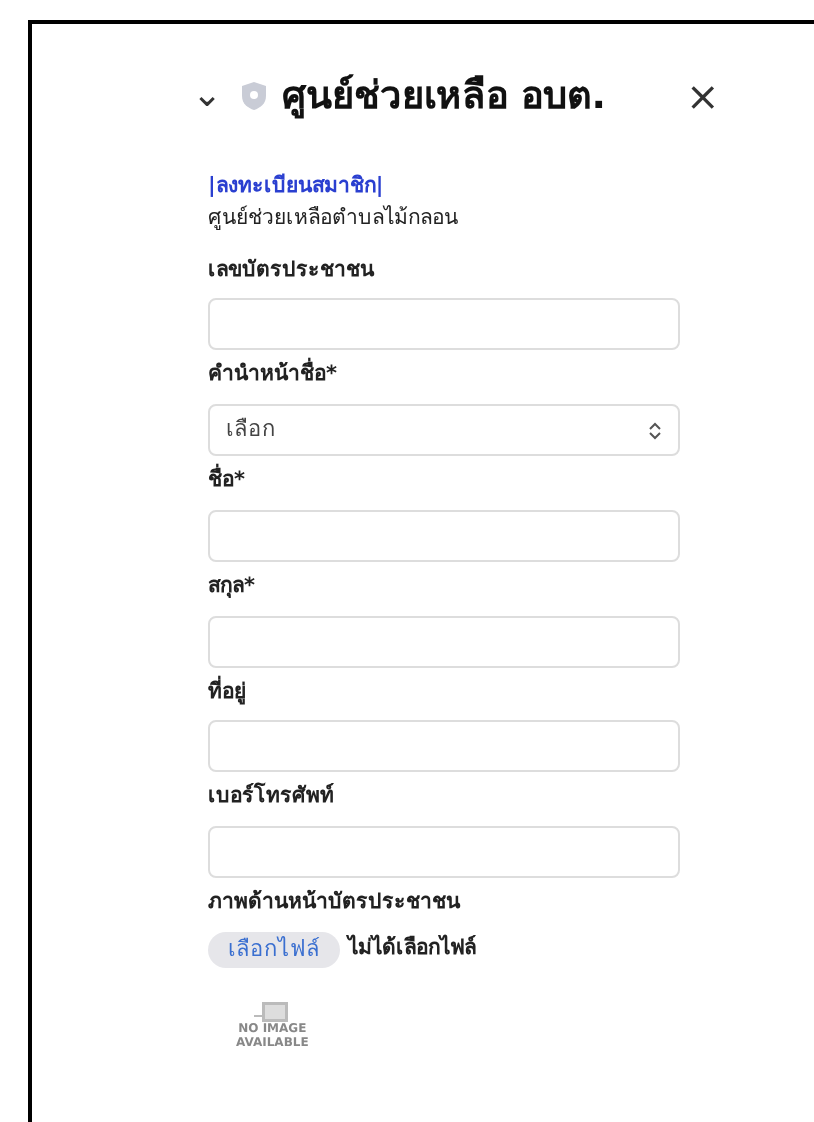  I want to click on field-label: คำนำหน้าชื่อ*, so click(444, 376).